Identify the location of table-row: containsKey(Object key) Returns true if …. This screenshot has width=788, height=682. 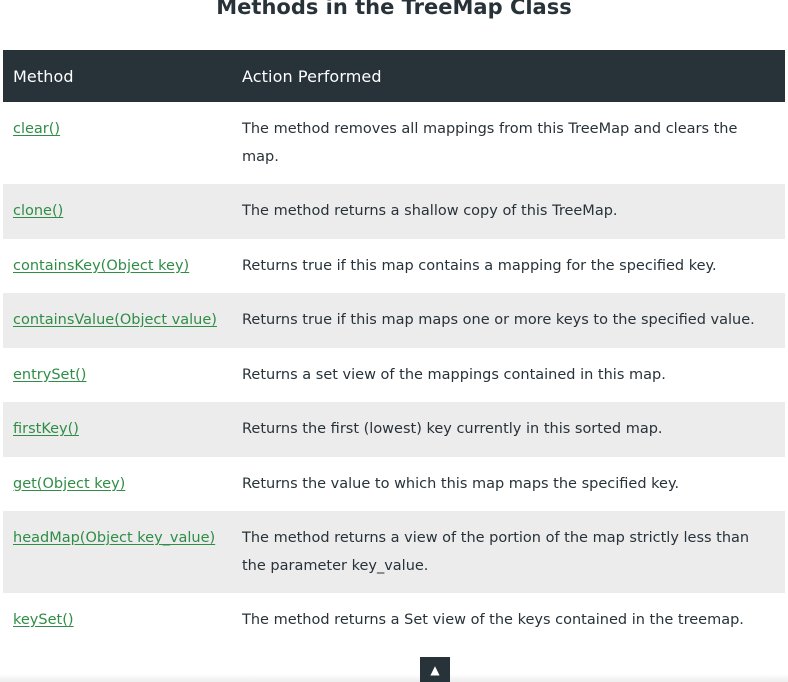
(394, 265).